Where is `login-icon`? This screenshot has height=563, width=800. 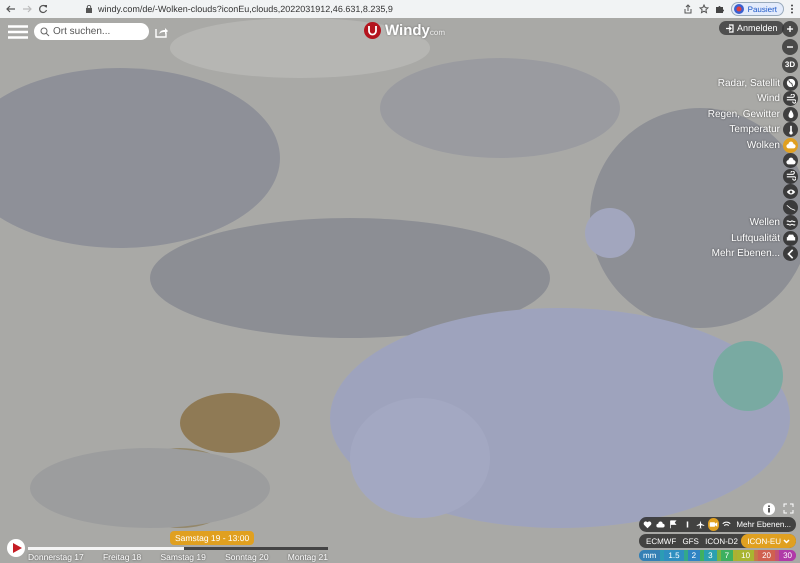
login-icon is located at coordinates (729, 28).